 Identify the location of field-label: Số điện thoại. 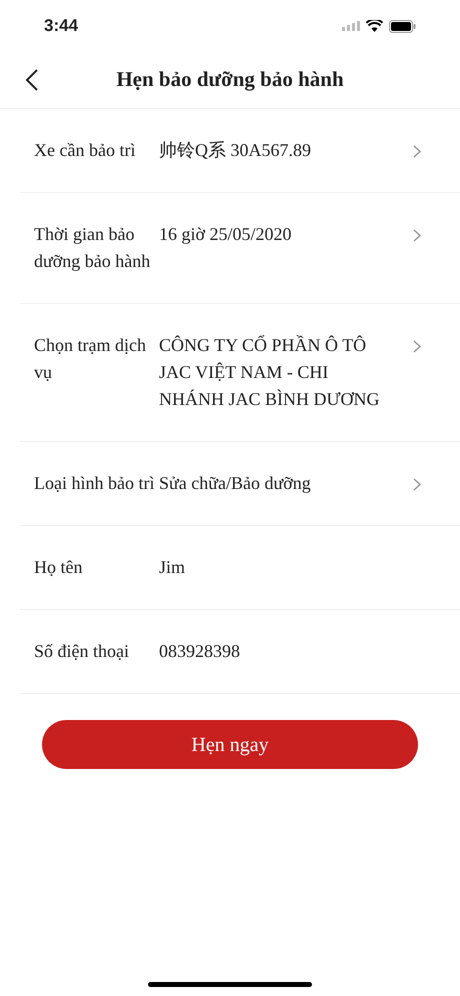
(81, 651).